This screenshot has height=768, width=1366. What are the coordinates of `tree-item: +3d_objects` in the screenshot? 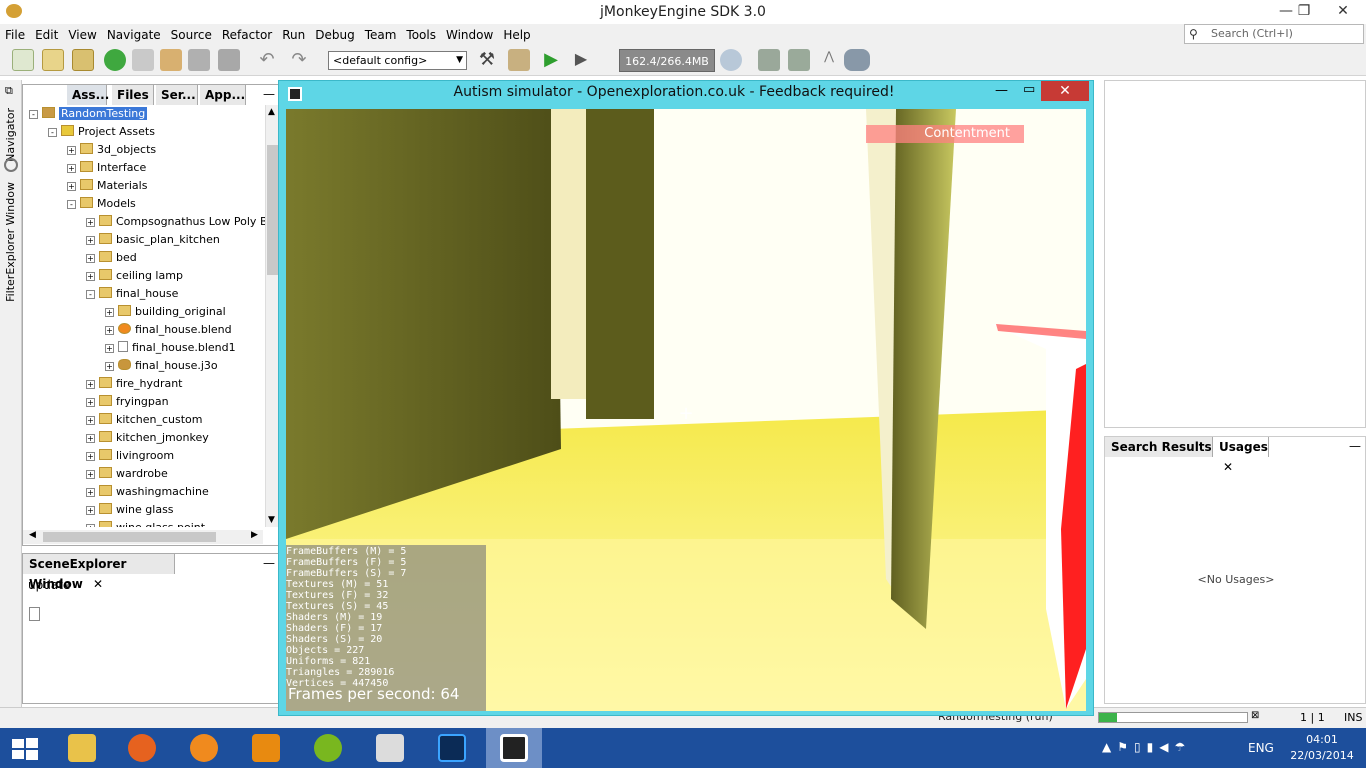 It's located at (111, 150).